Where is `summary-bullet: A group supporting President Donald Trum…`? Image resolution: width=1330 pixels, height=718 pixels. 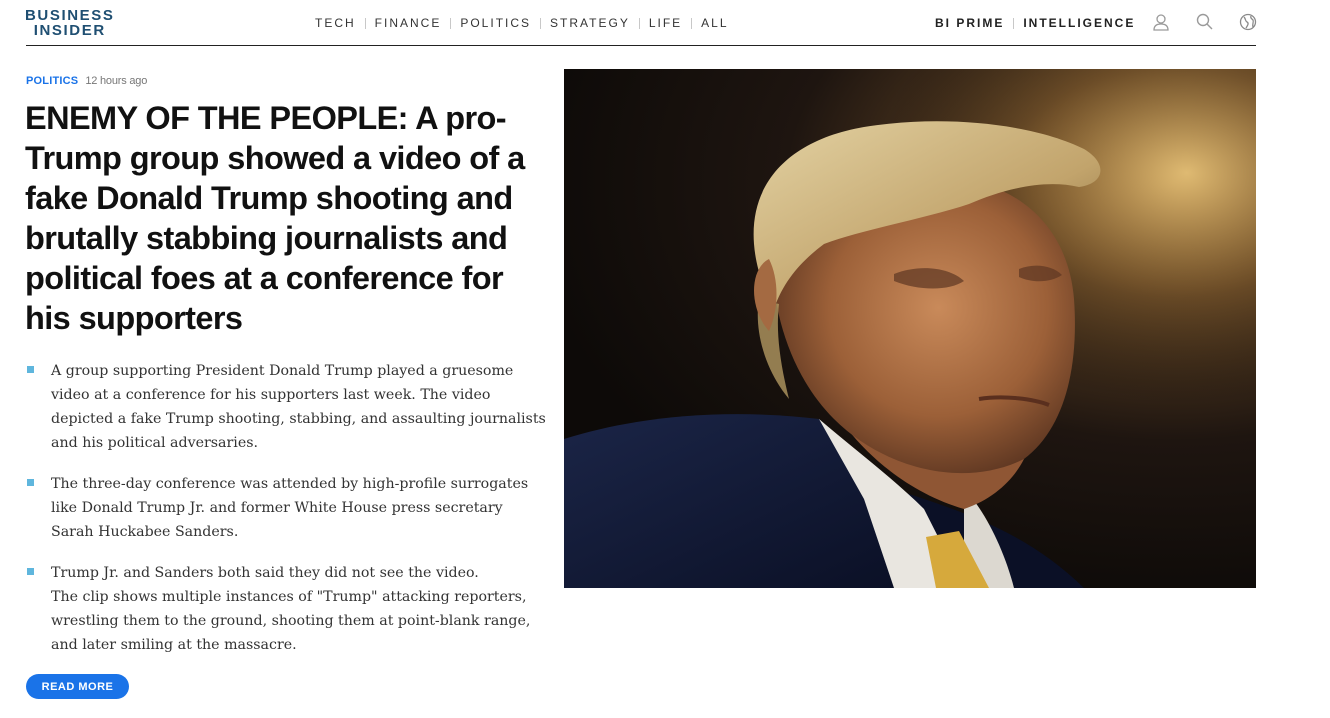
summary-bullet: A group supporting President Donald Trum… is located at coordinates (286, 407).